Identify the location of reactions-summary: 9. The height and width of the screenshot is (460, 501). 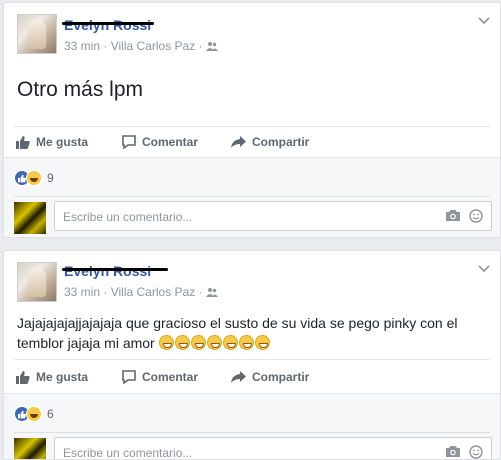
(34, 178).